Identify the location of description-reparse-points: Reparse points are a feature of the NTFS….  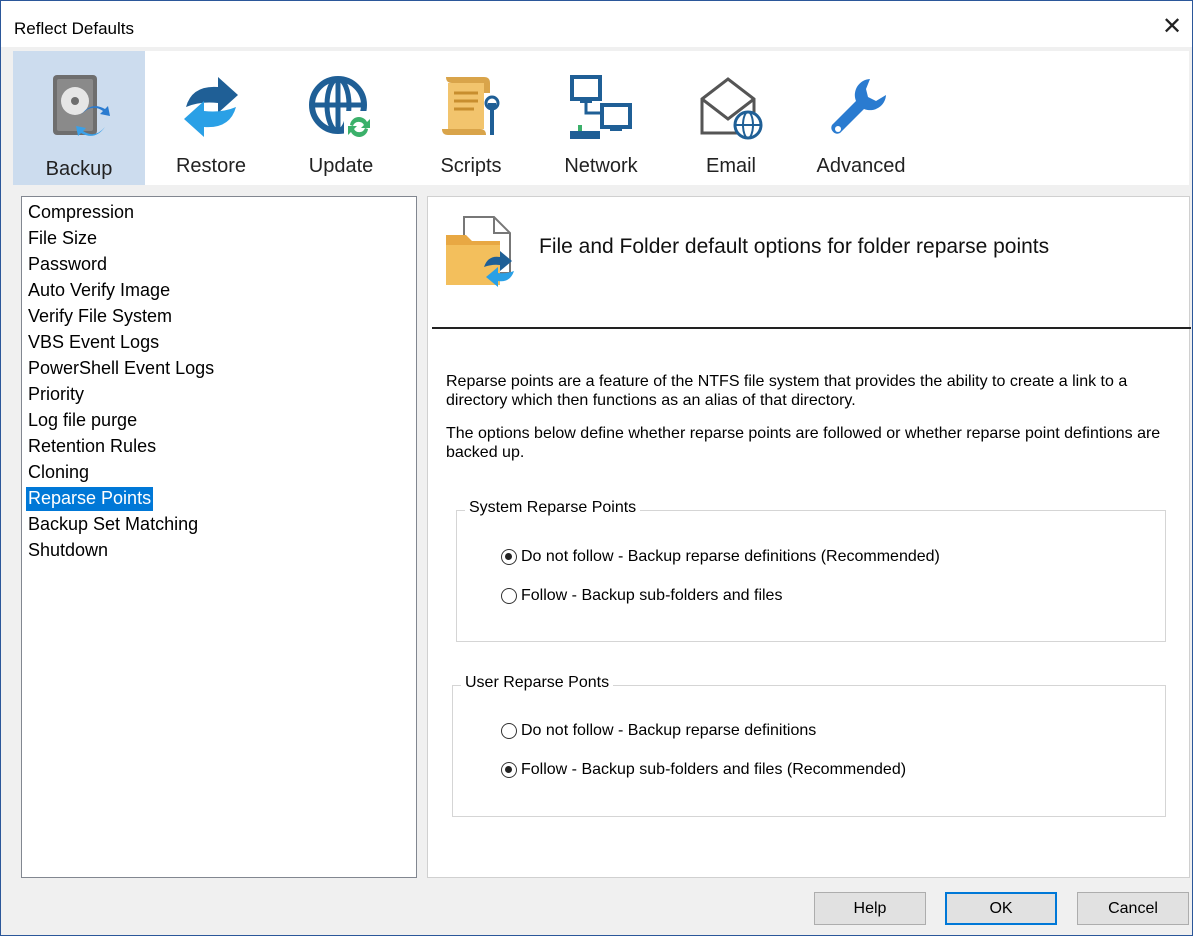
(787, 391).